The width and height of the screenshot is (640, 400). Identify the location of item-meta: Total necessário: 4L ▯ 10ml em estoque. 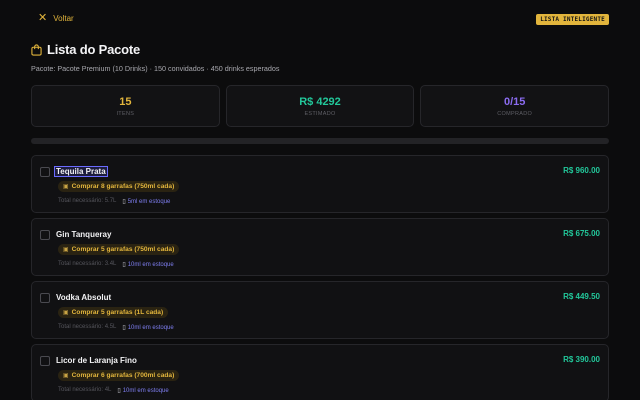
(113, 390).